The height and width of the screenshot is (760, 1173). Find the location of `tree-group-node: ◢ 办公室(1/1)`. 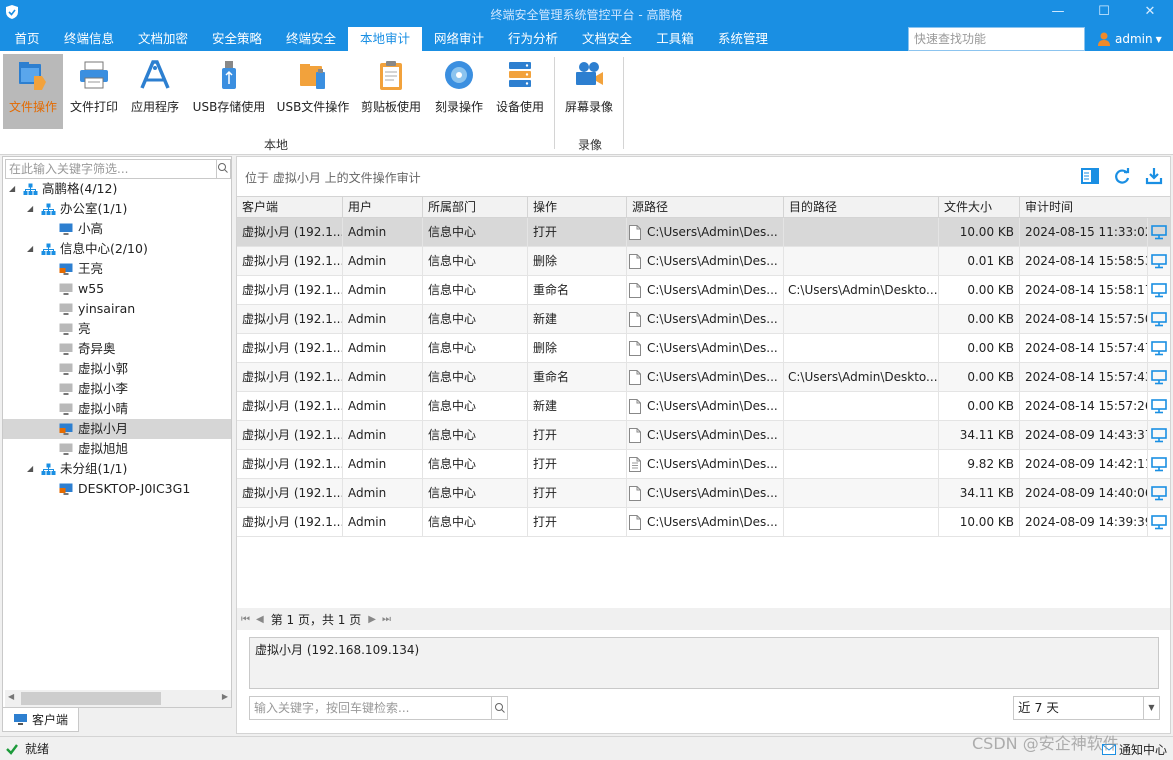

tree-group-node: ◢ 办公室(1/1) is located at coordinates (117, 209).